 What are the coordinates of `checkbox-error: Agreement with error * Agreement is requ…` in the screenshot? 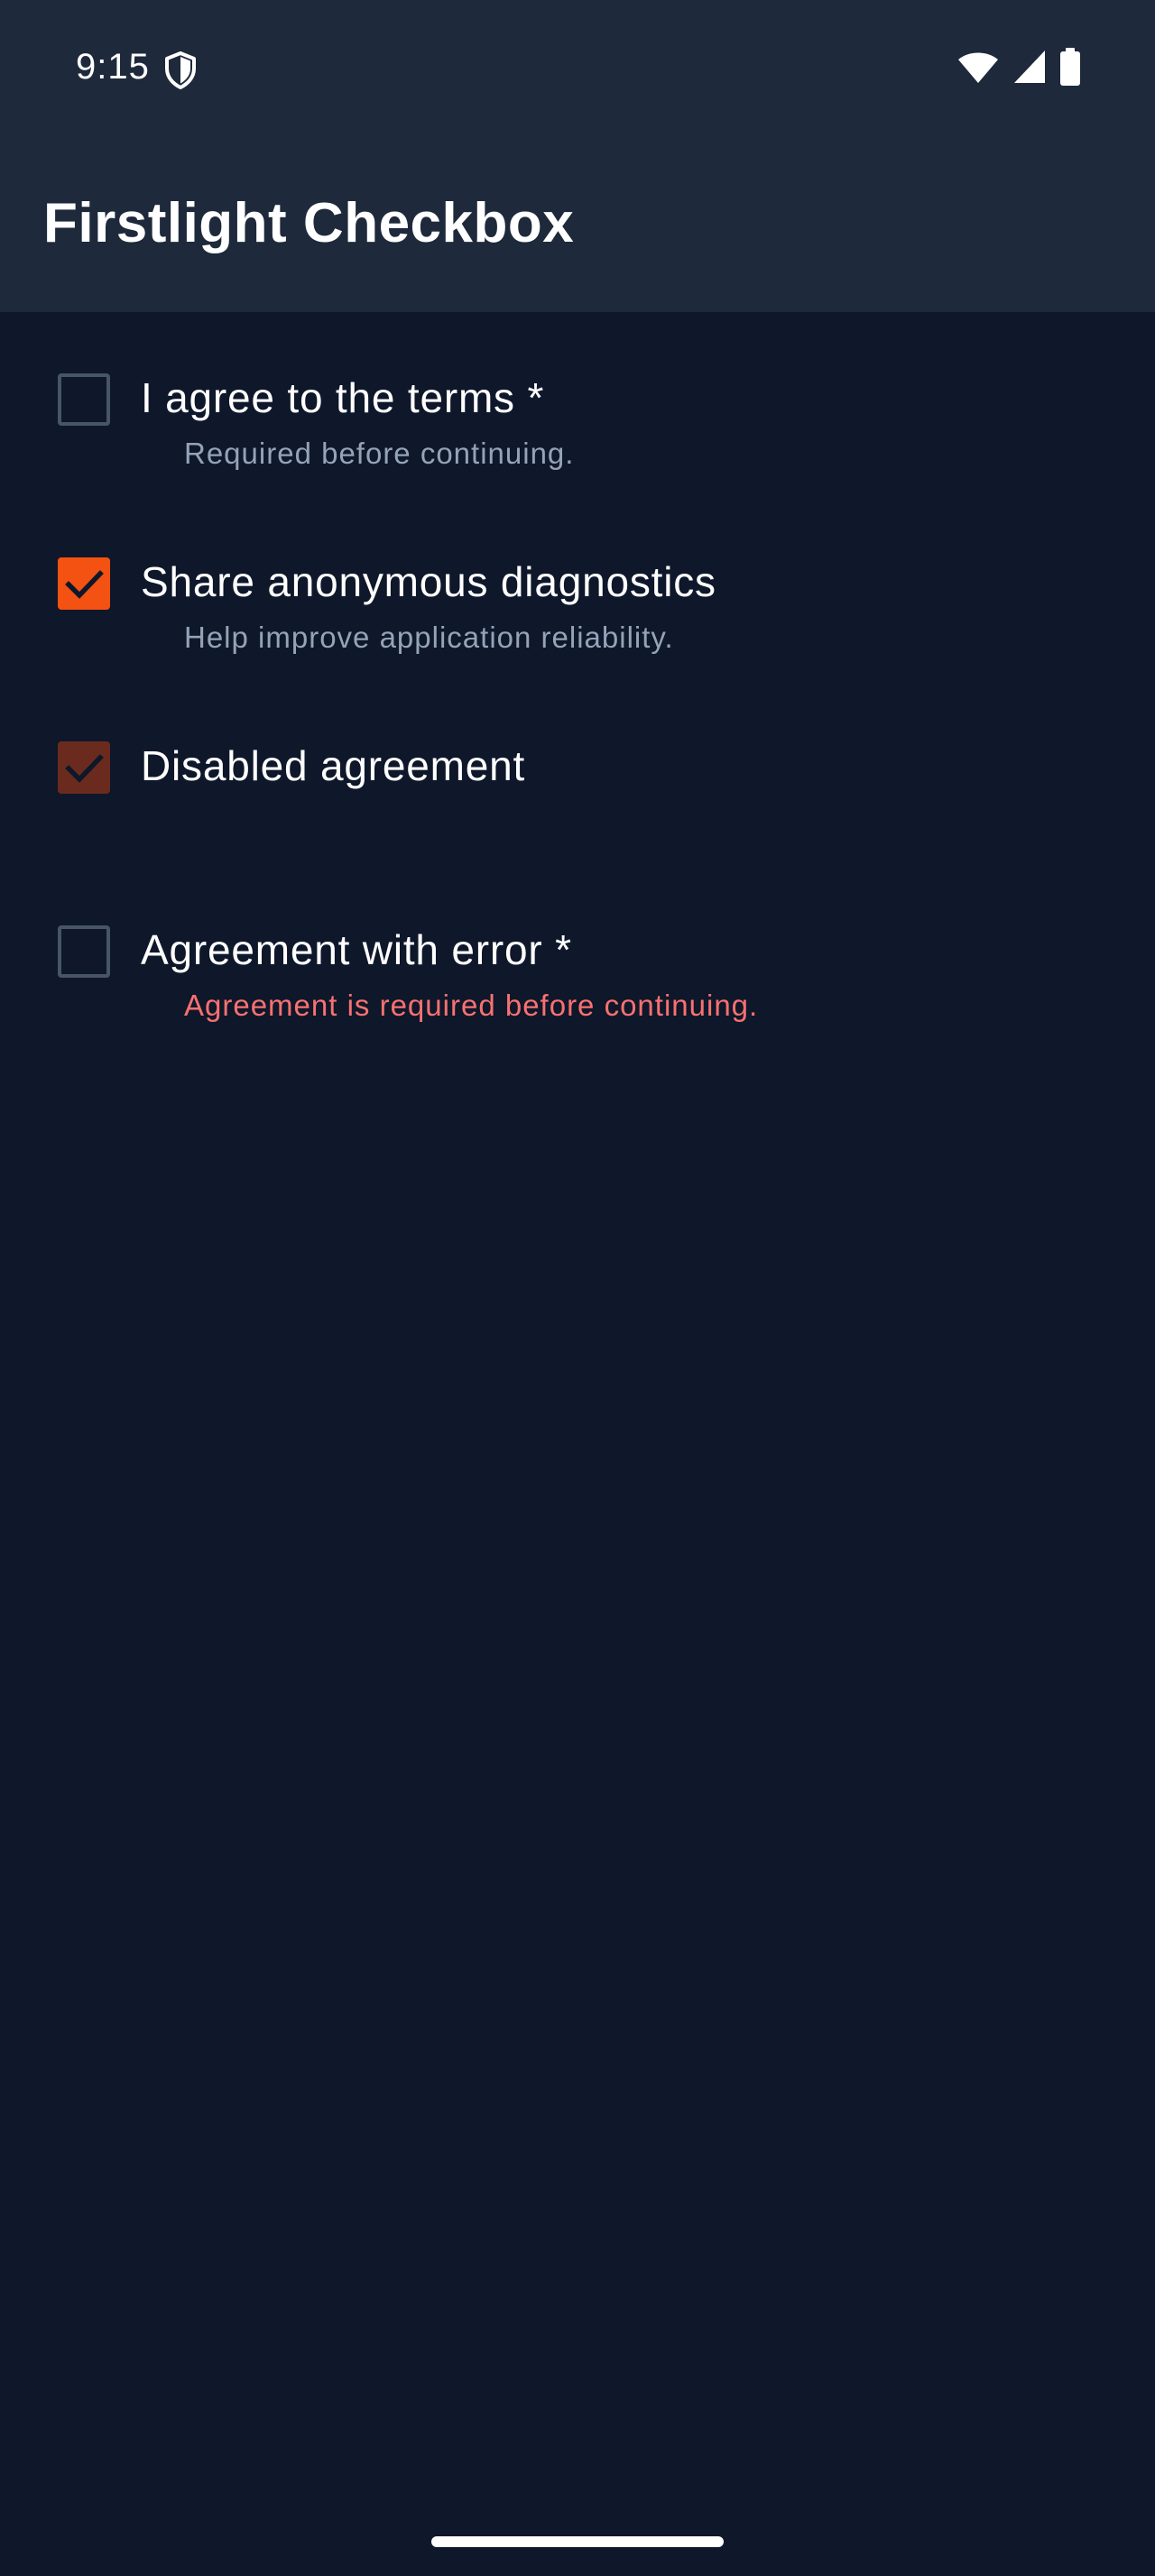 It's located at (577, 954).